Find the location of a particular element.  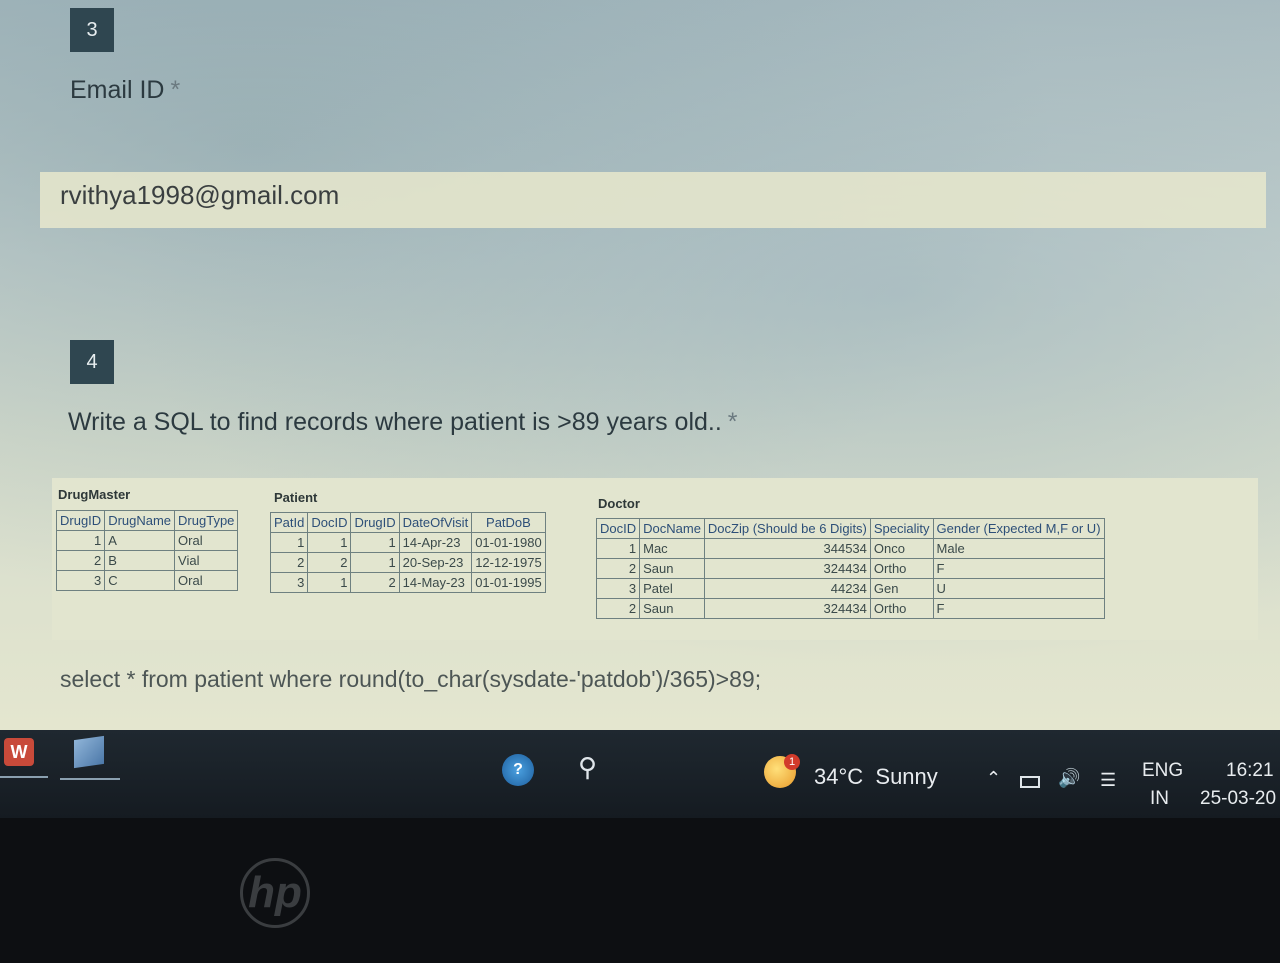

patient-title: Patient is located at coordinates (296, 497).